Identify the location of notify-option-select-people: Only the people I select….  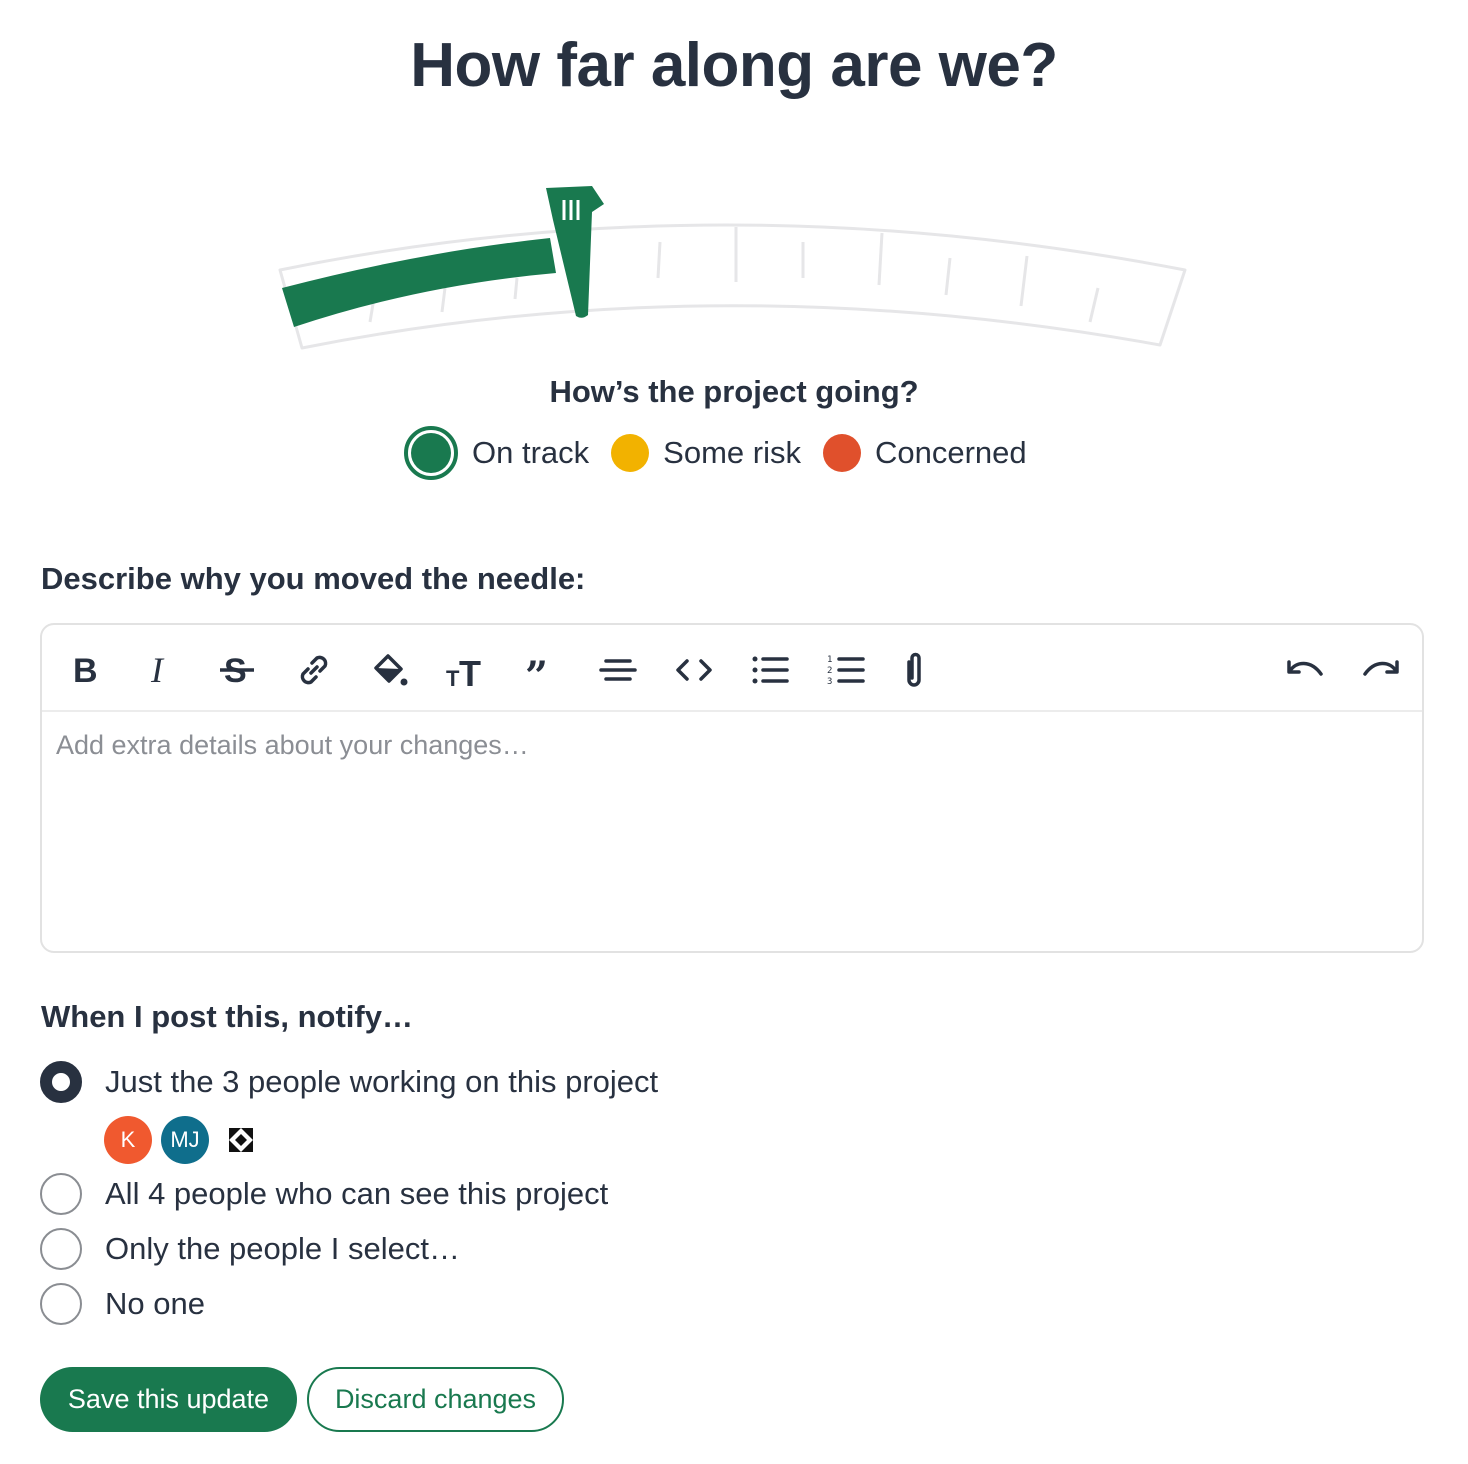
(250, 1249).